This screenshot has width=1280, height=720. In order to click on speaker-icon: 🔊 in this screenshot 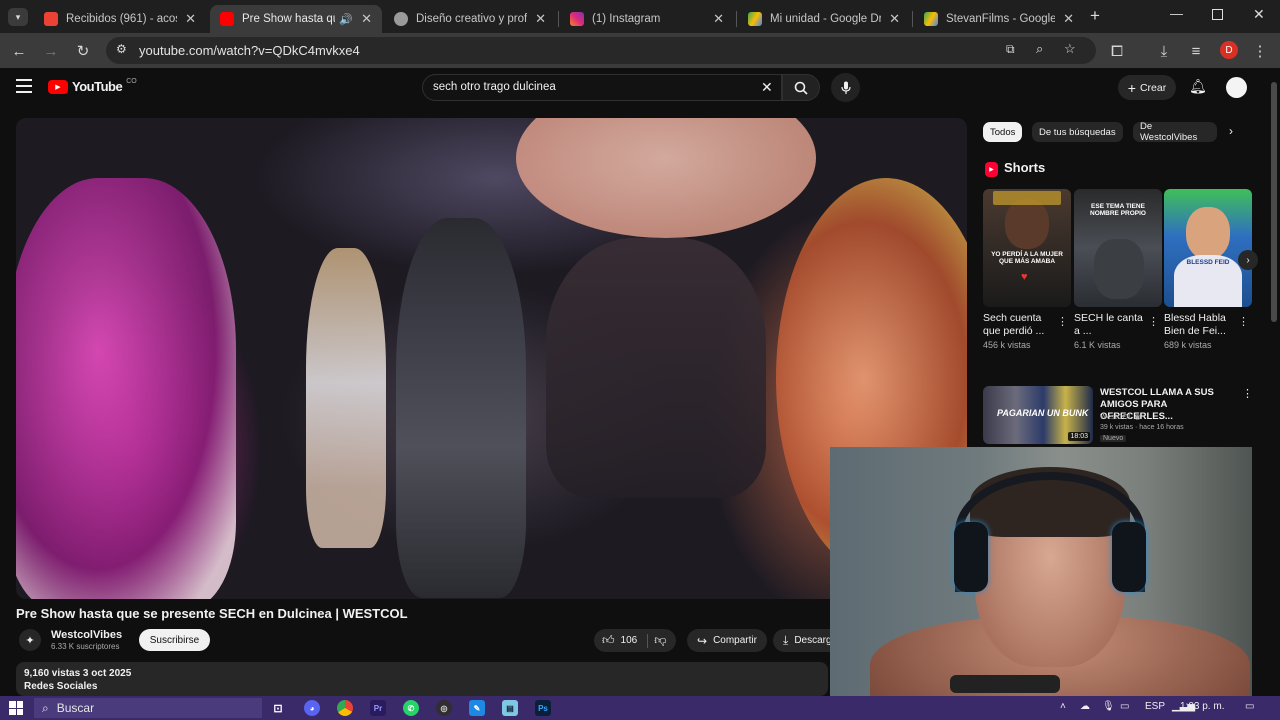, I will do `click(346, 19)`.